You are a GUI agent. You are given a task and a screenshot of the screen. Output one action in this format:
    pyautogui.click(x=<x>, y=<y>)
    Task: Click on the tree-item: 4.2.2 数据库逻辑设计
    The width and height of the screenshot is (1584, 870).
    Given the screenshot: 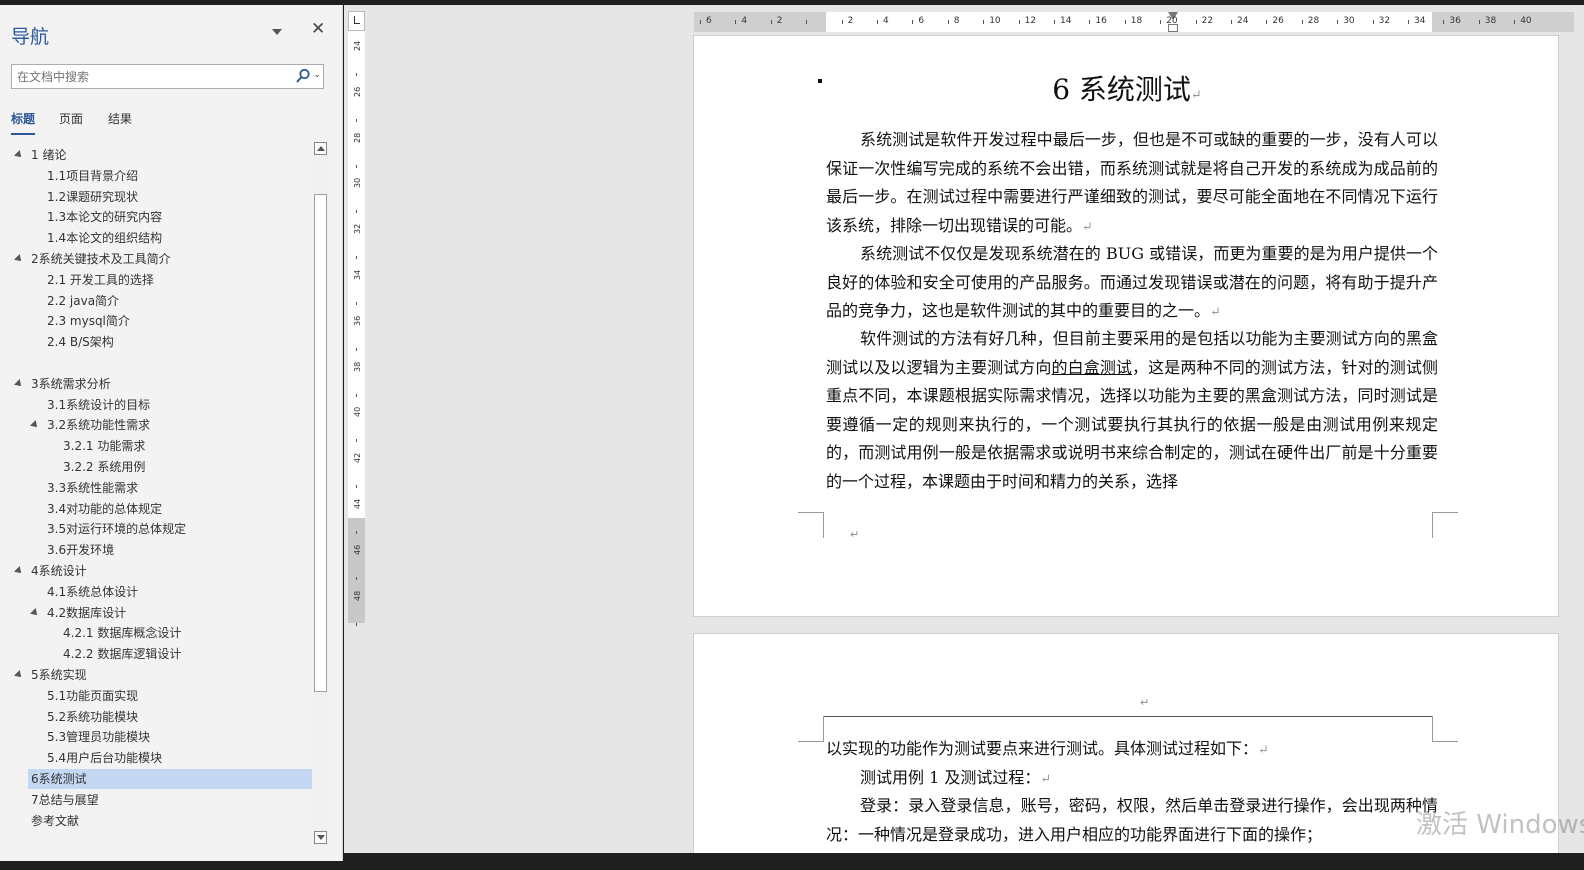 What is the action you would take?
    pyautogui.click(x=156, y=654)
    